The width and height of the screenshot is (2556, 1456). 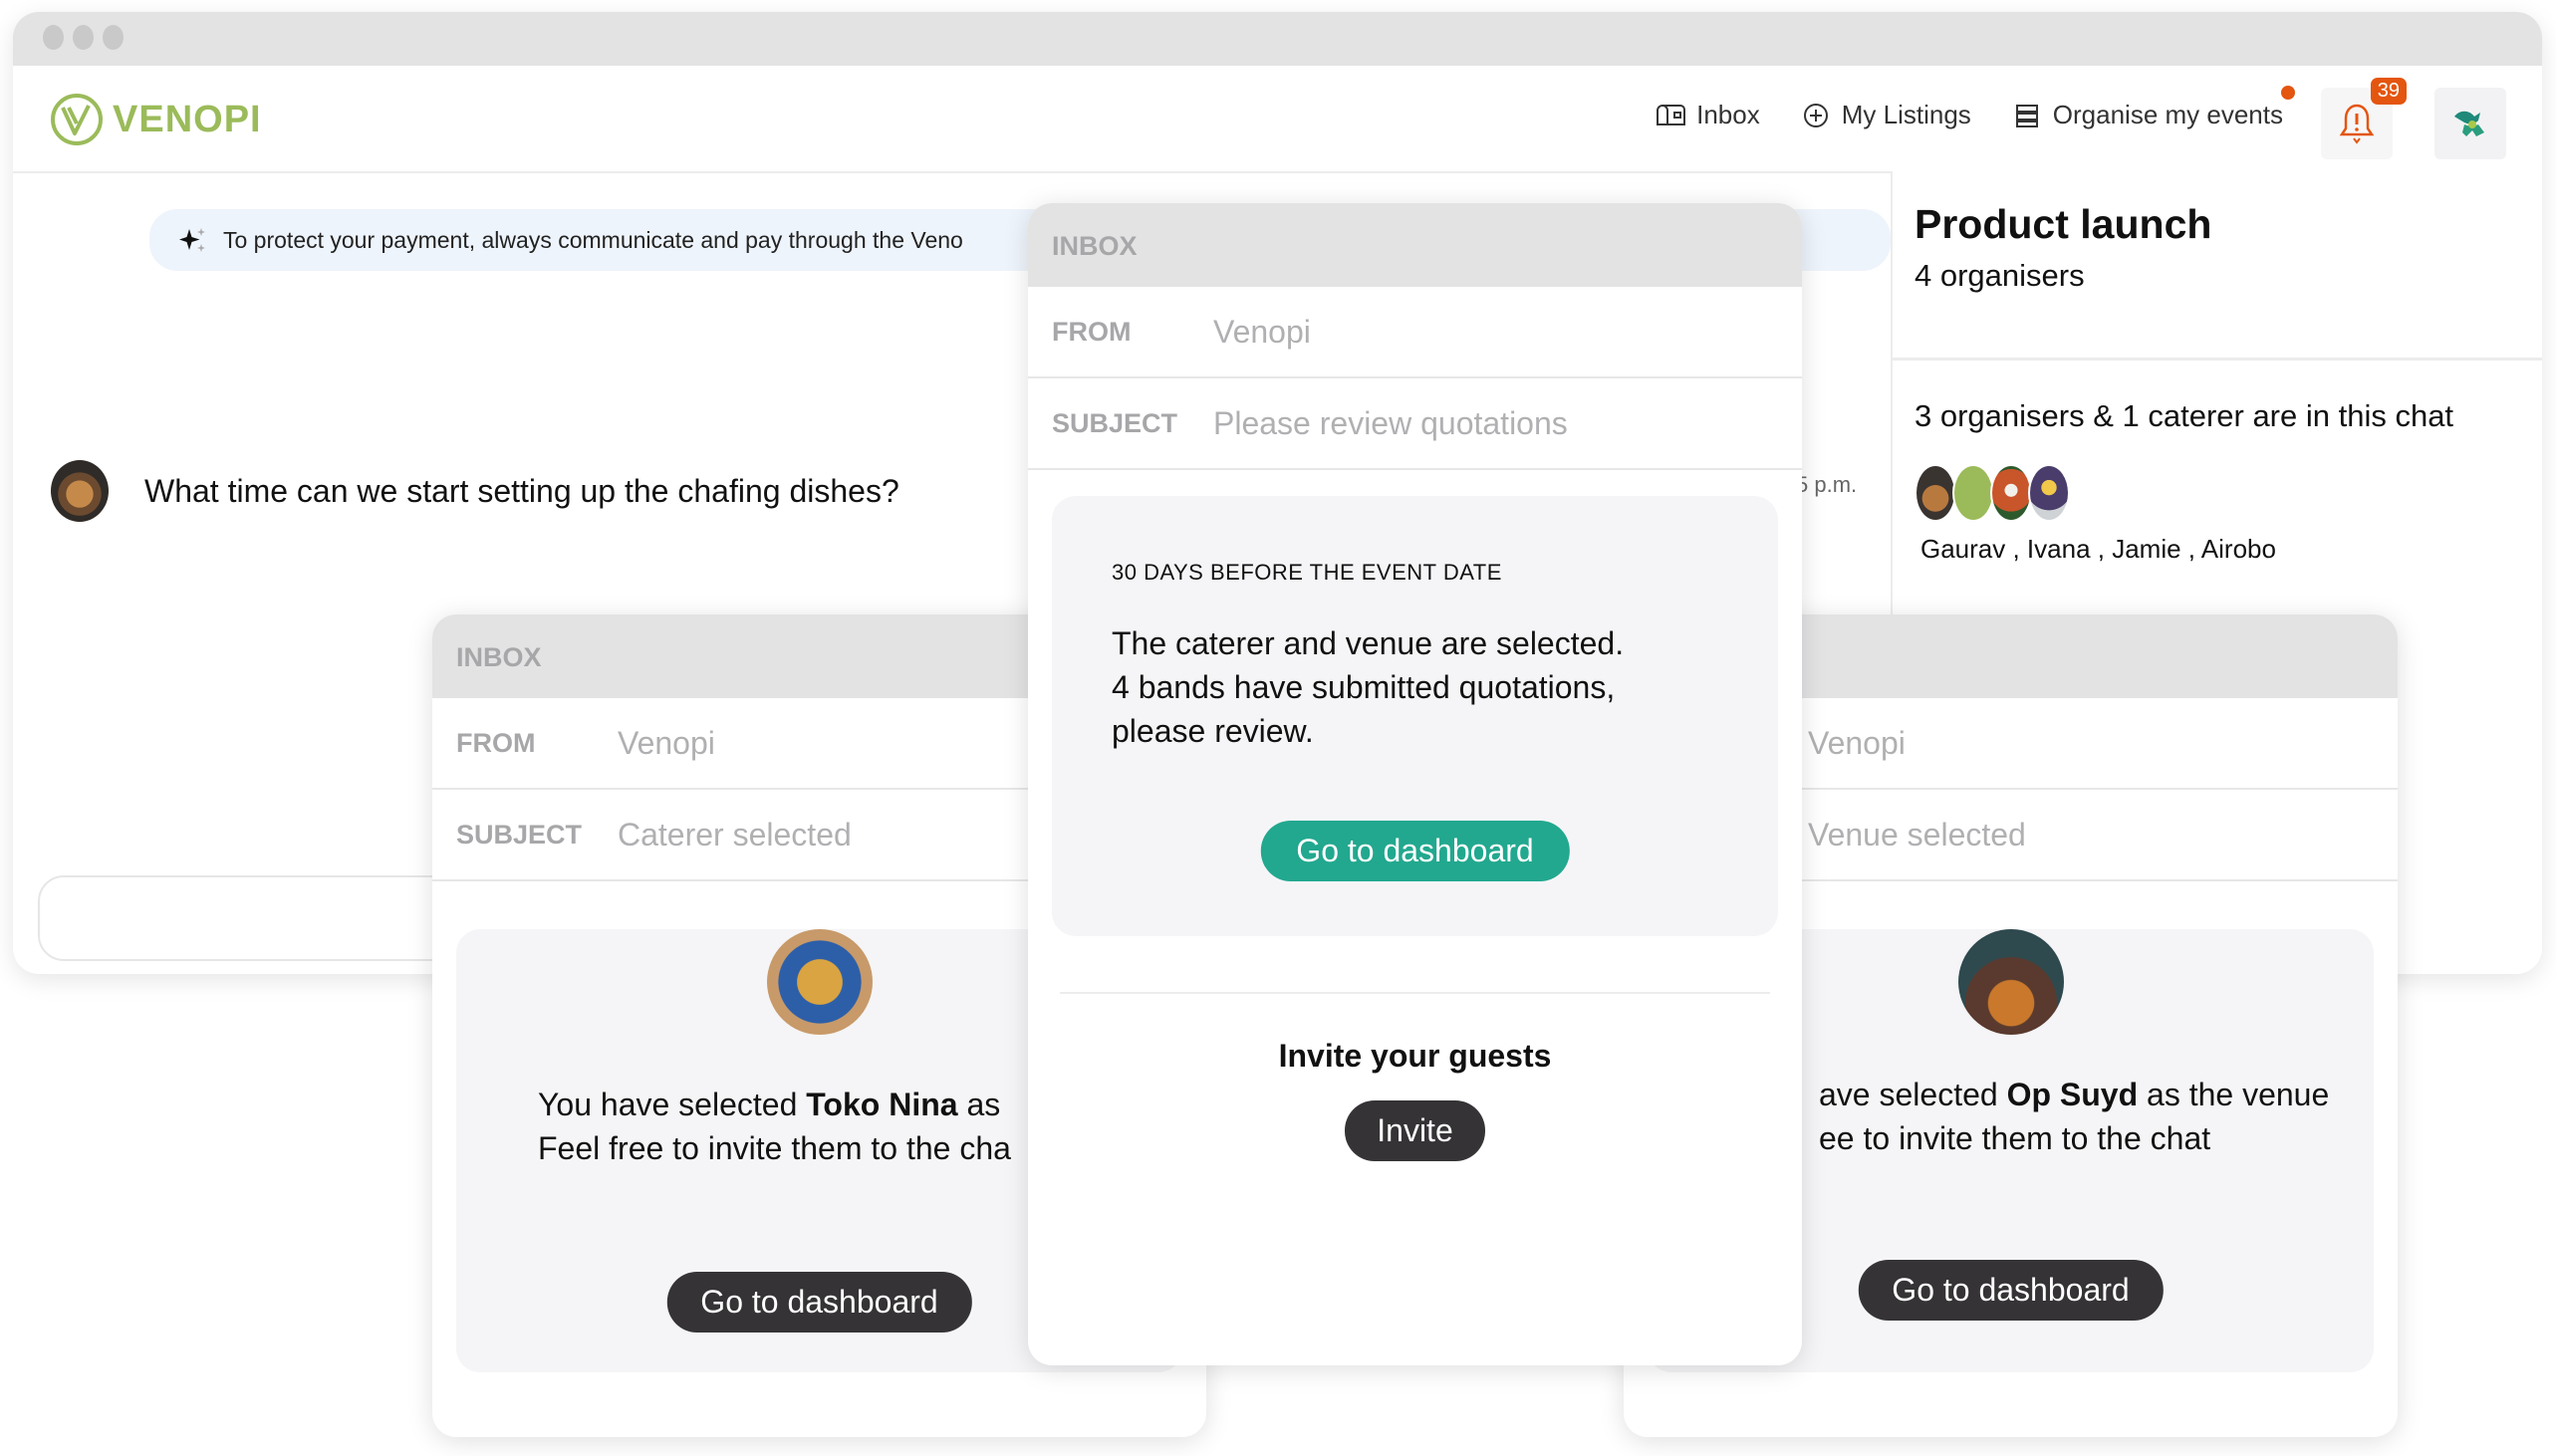 I want to click on bell-alert-icon, so click(x=2357, y=124).